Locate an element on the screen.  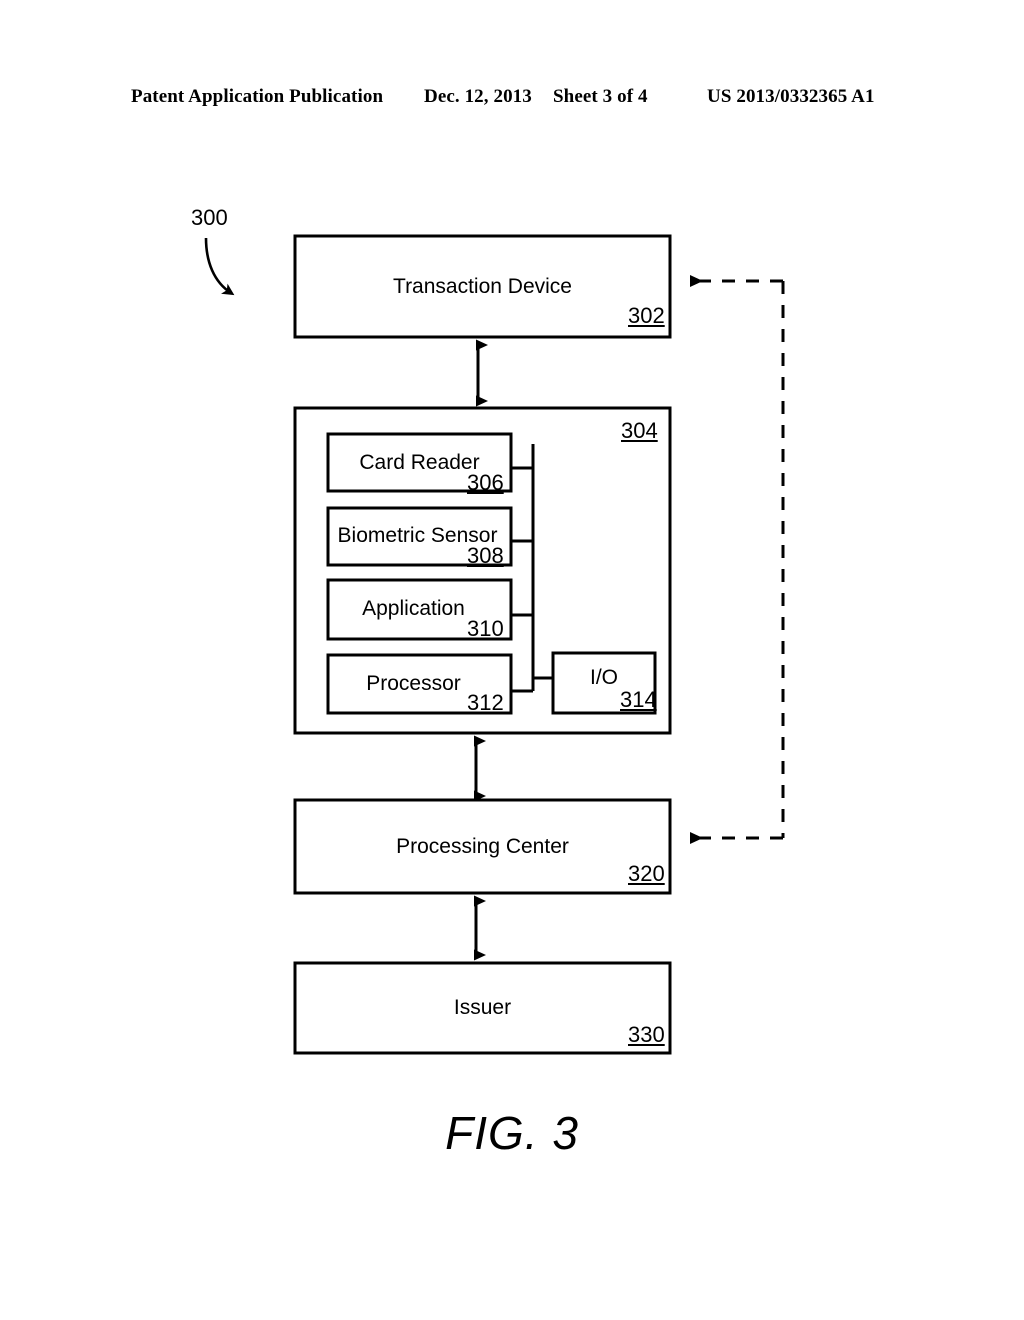
processing-center-label: Processing Center is located at coordinates (482, 846).